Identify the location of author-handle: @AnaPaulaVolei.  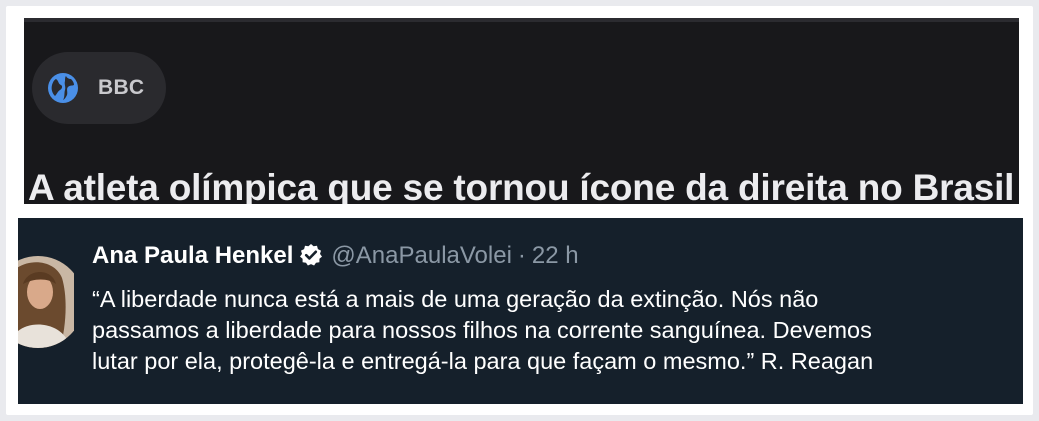
(421, 255).